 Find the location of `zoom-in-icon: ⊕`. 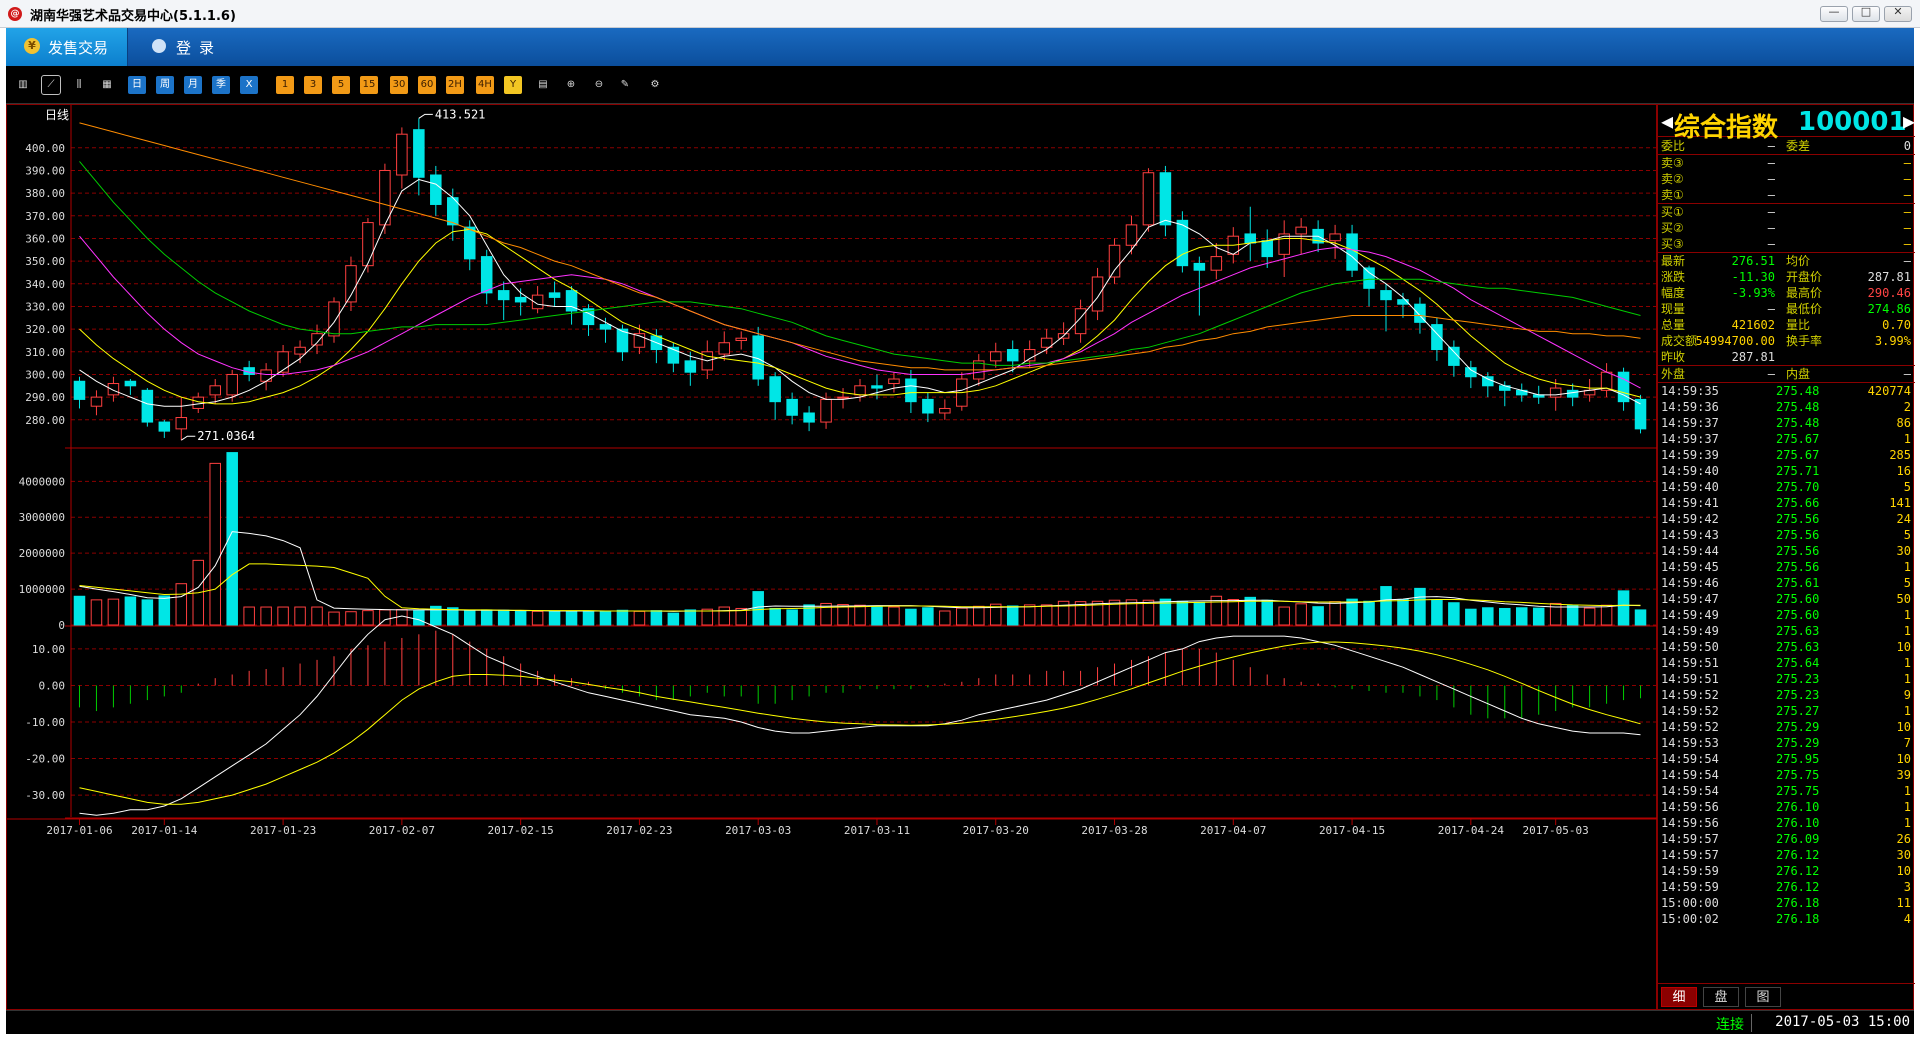

zoom-in-icon: ⊕ is located at coordinates (571, 85).